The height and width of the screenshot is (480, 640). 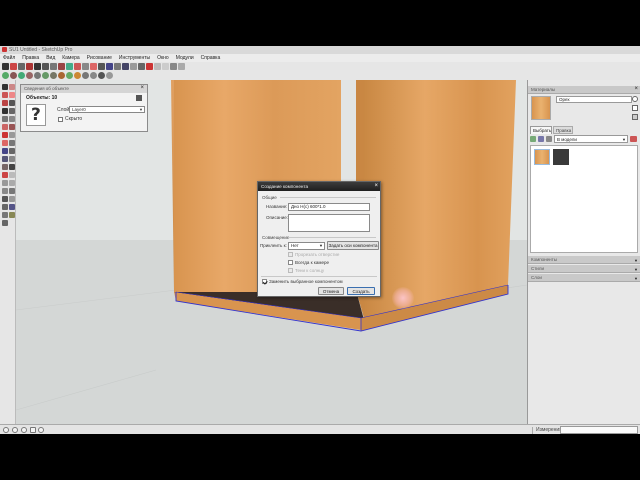 What do you see at coordinates (12, 159) in the screenshot?
I see `text-icon` at bounding box center [12, 159].